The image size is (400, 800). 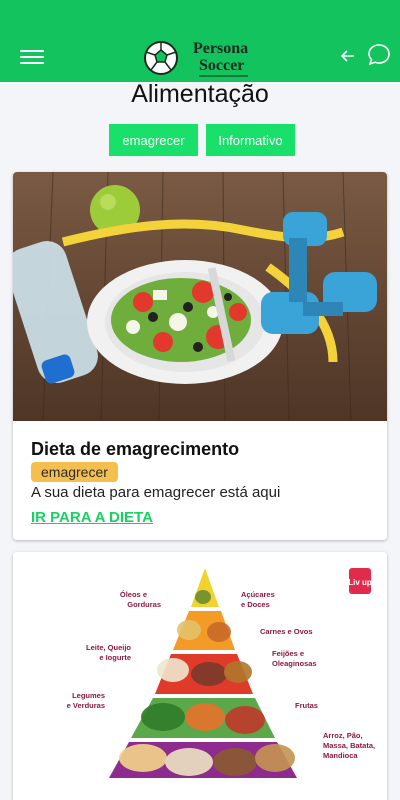 I want to click on livup-logo: Liv up, so click(x=360, y=581).